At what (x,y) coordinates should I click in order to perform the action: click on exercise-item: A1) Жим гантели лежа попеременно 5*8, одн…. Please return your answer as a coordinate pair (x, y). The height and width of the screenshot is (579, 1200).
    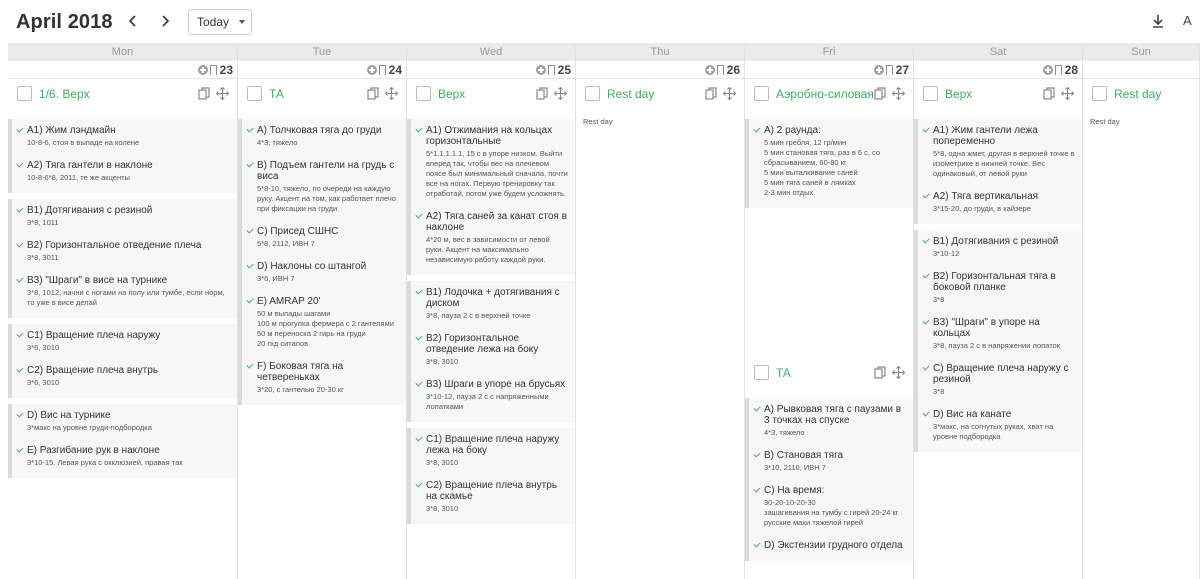
    Looking at the image, I should click on (998, 152).